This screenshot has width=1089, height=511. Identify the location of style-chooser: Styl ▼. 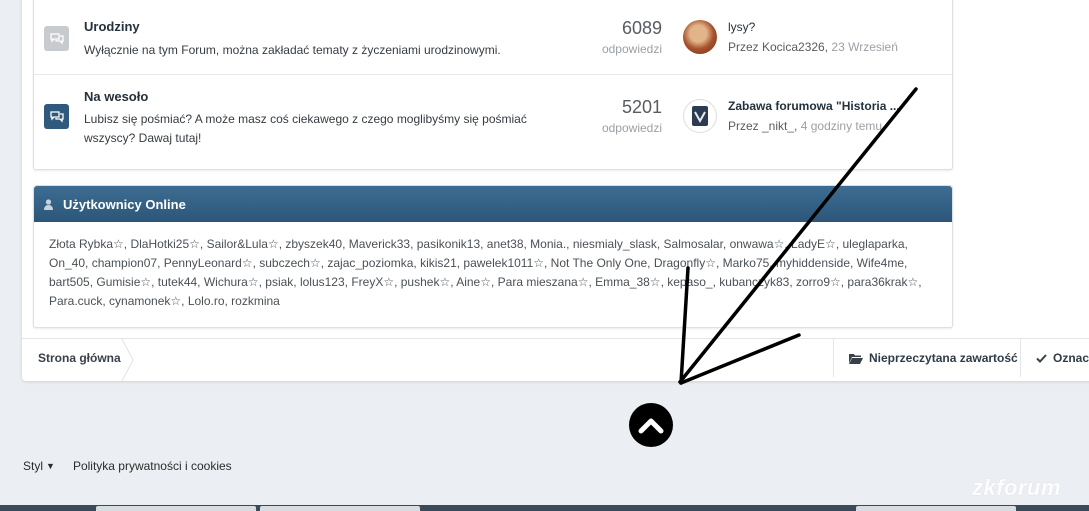
(39, 466).